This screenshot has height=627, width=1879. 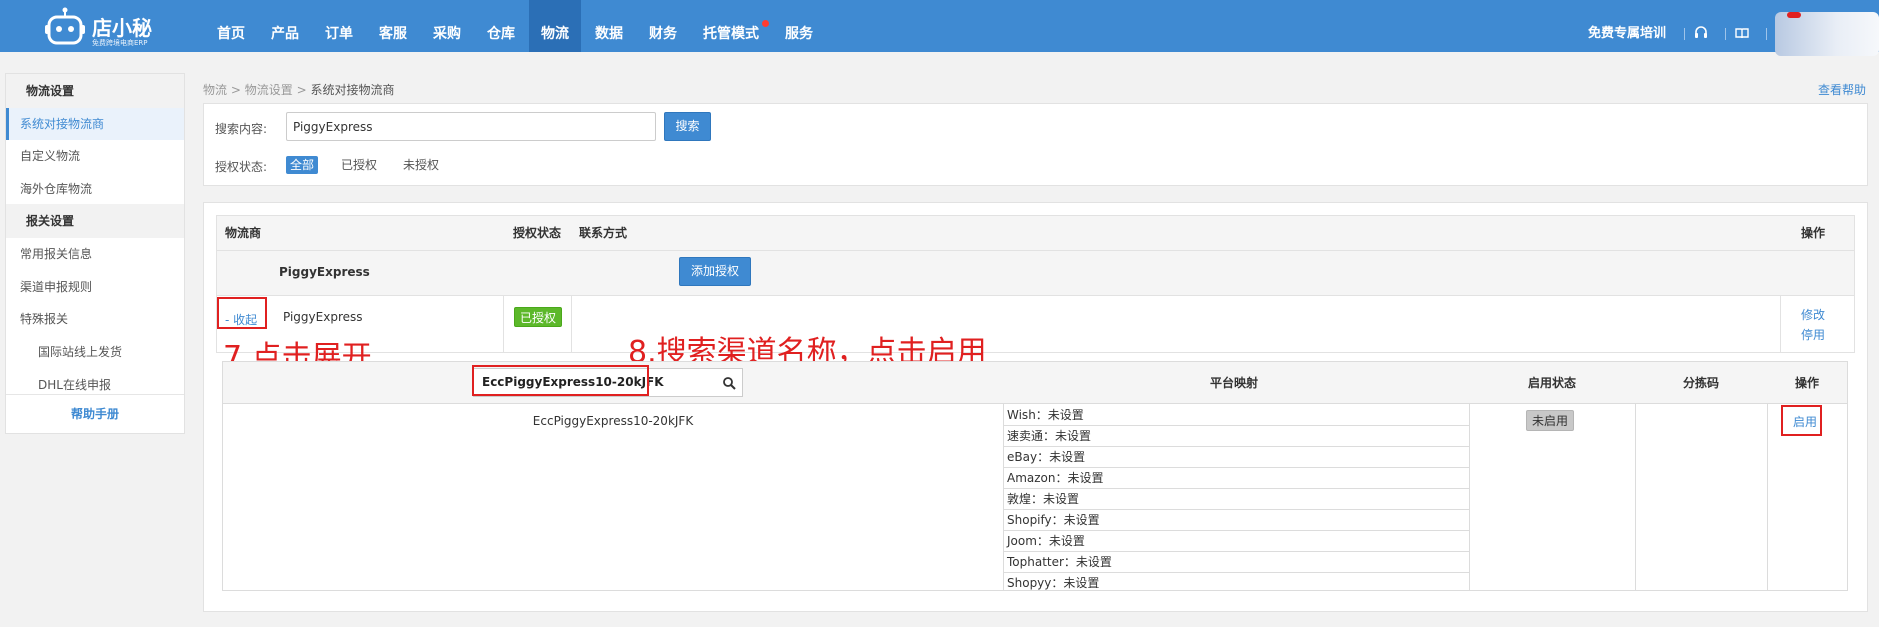 I want to click on carrier-account-name: PiggyExpress, so click(x=323, y=317).